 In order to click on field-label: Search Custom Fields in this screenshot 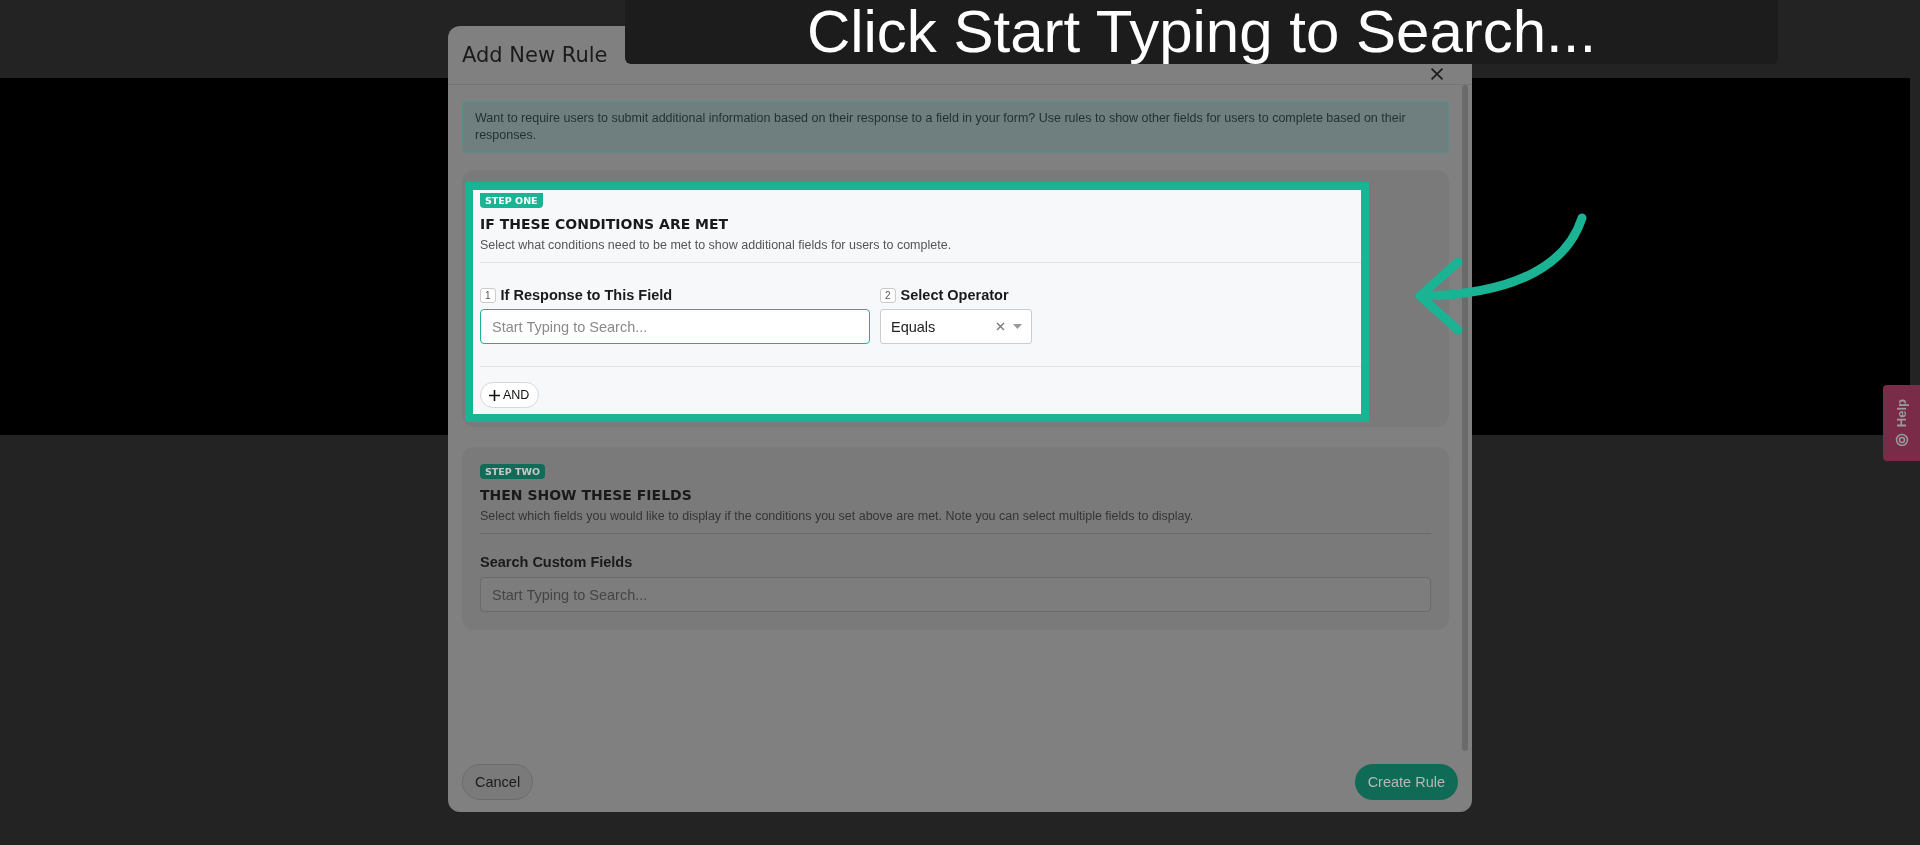, I will do `click(557, 562)`.